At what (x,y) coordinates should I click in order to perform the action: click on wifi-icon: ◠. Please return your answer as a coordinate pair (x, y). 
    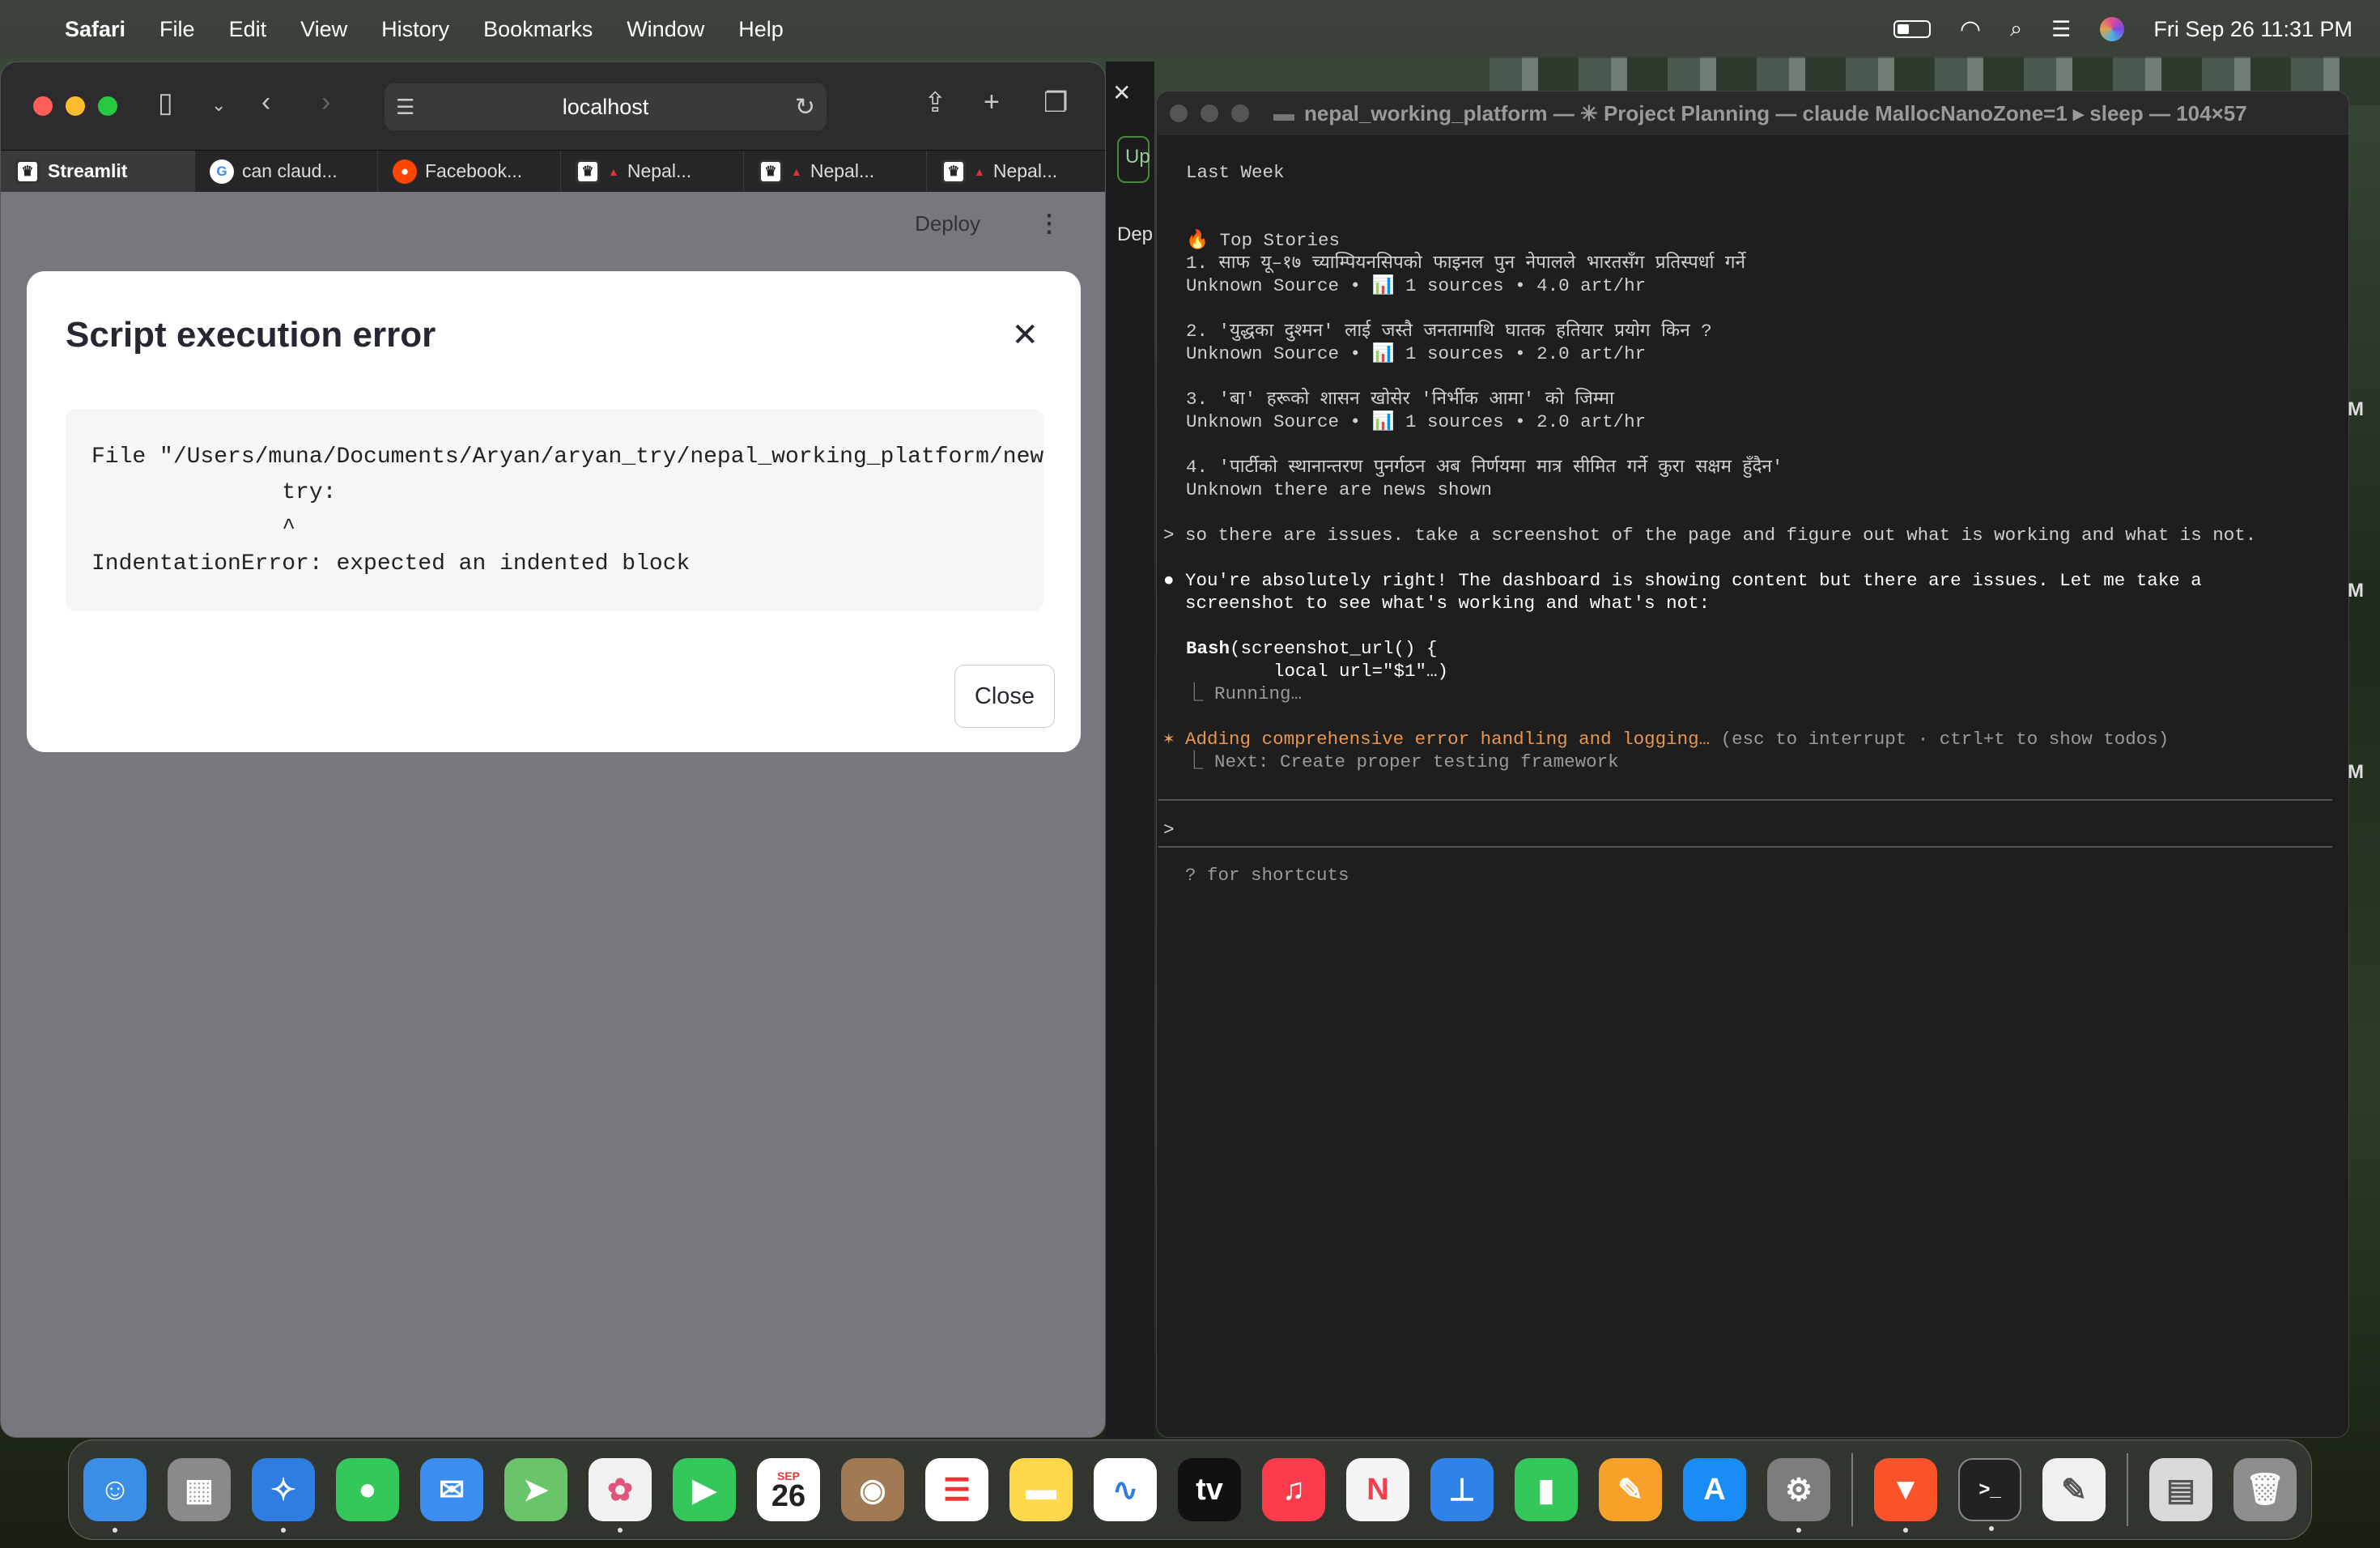
    Looking at the image, I should click on (1971, 29).